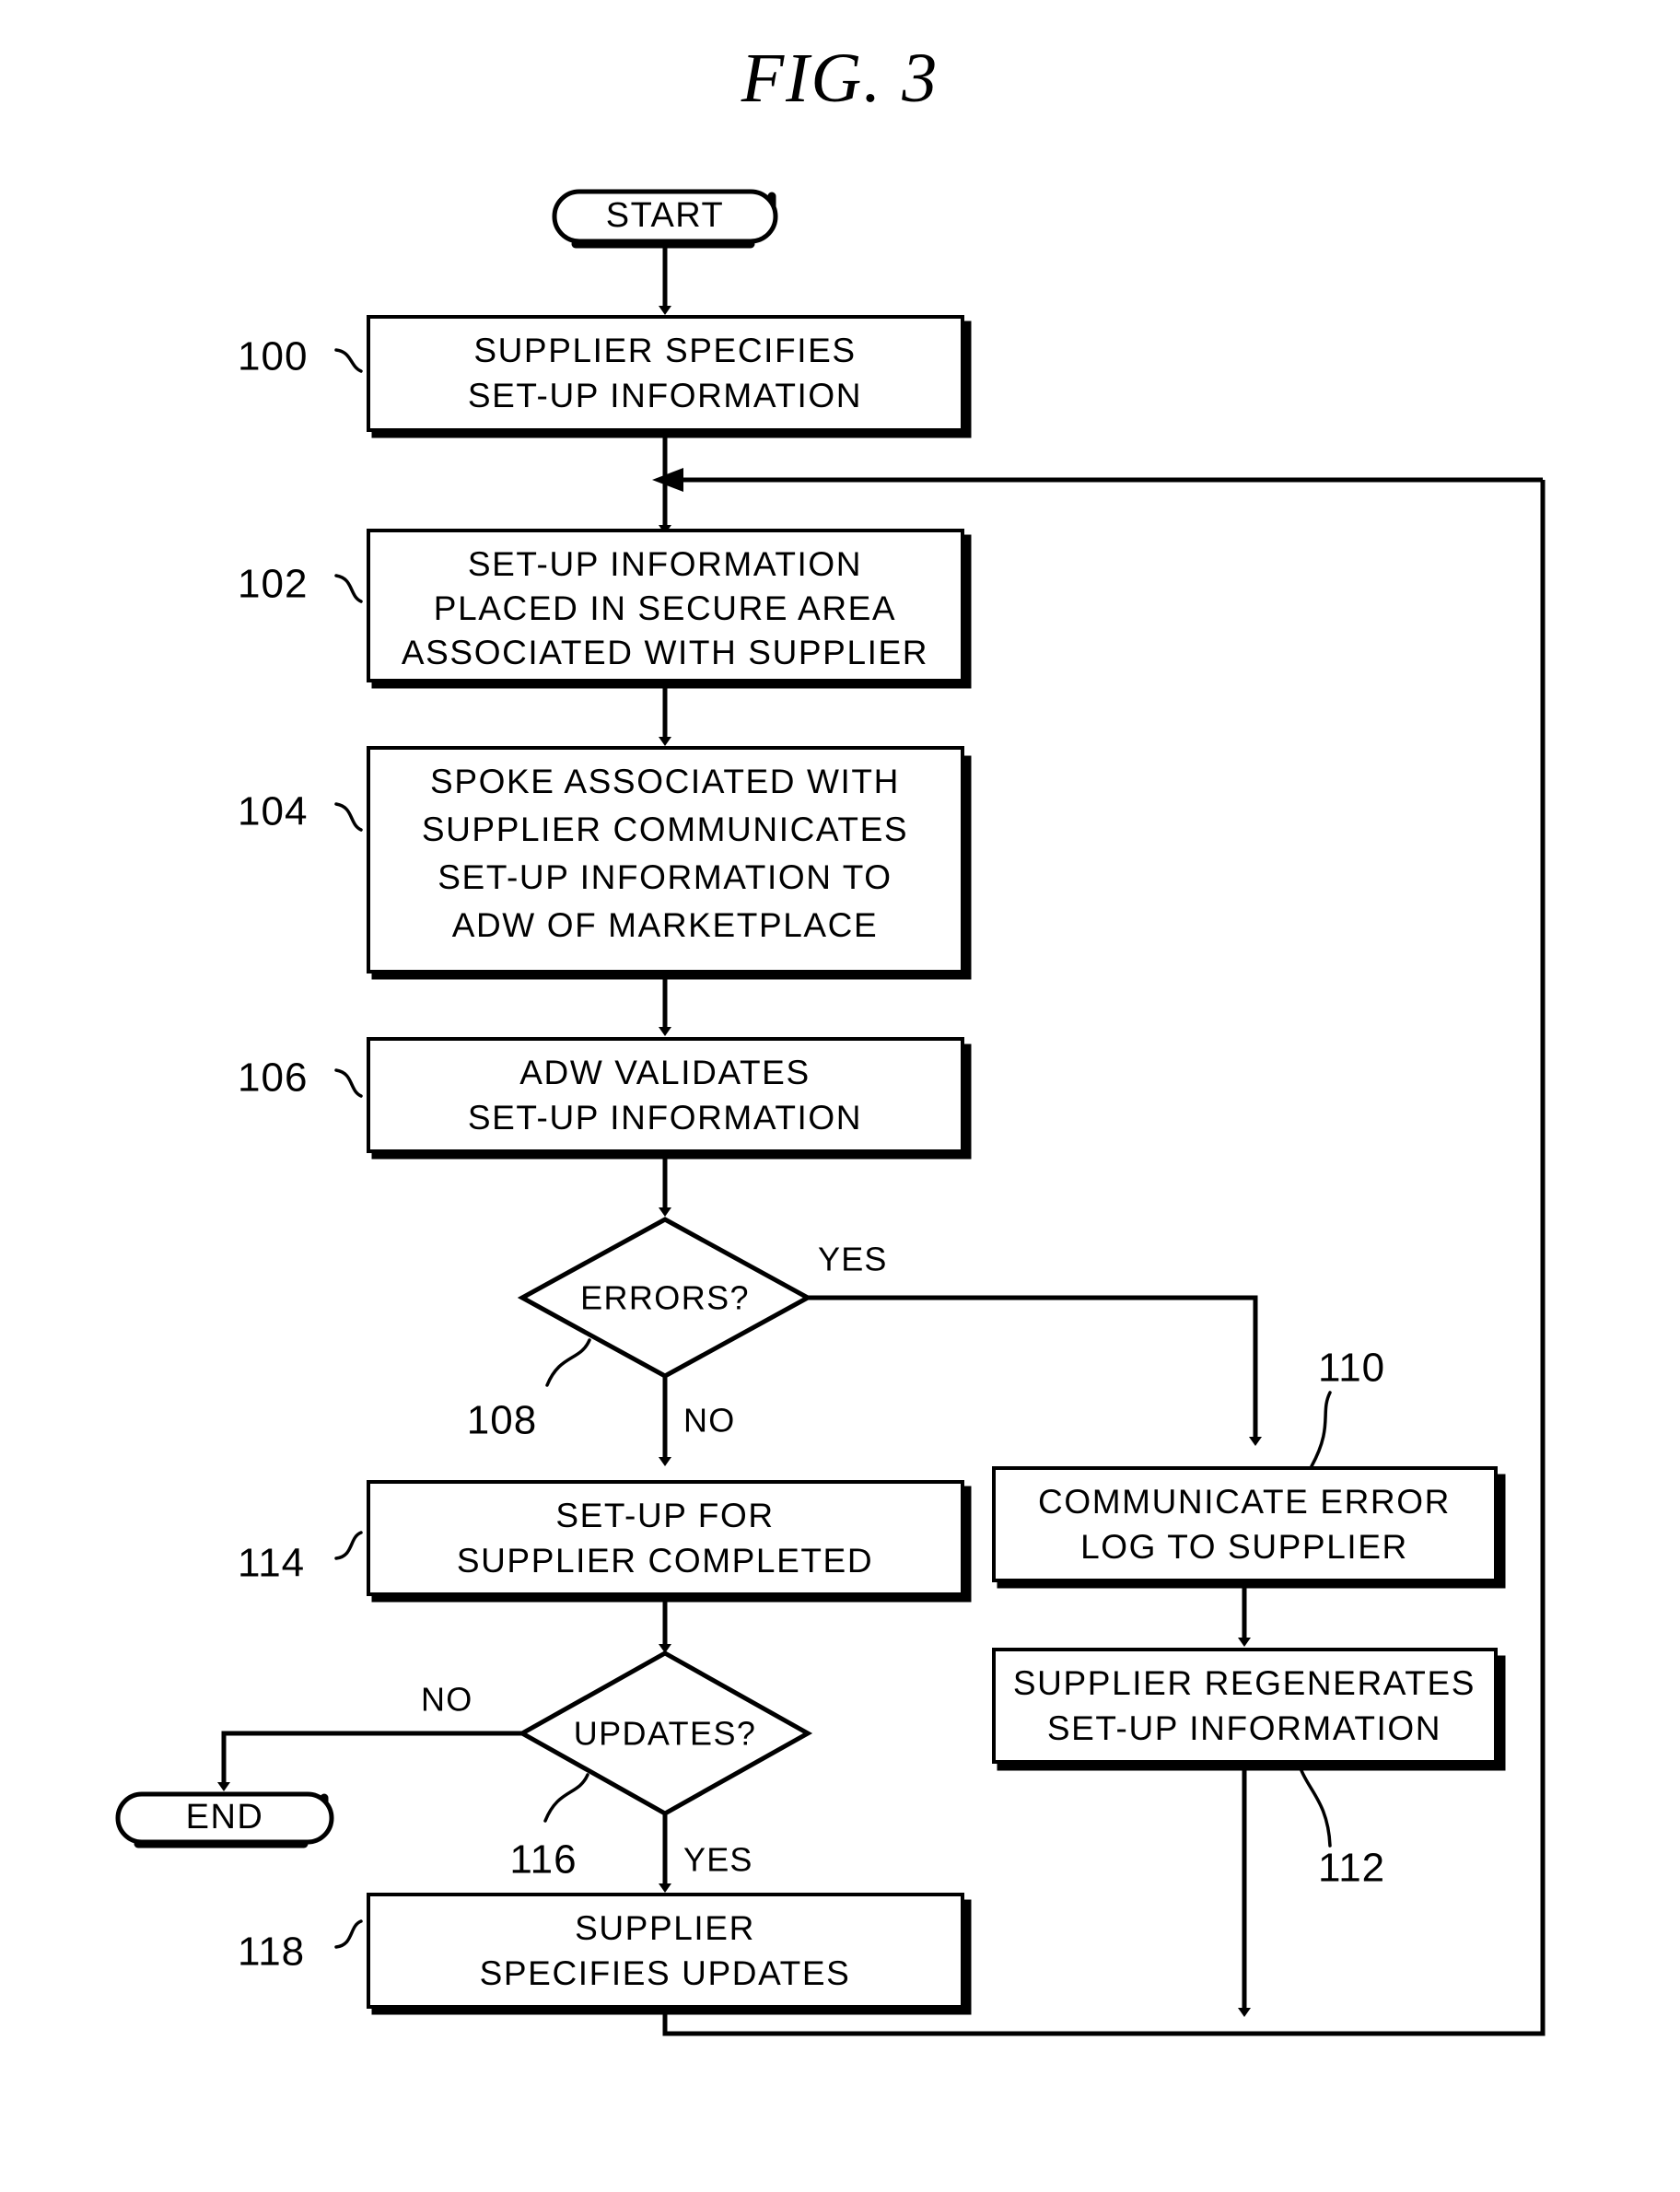 The height and width of the screenshot is (2192, 1680). I want to click on process-box-118-line-1: SPECIFIES UPDATES, so click(665, 1973).